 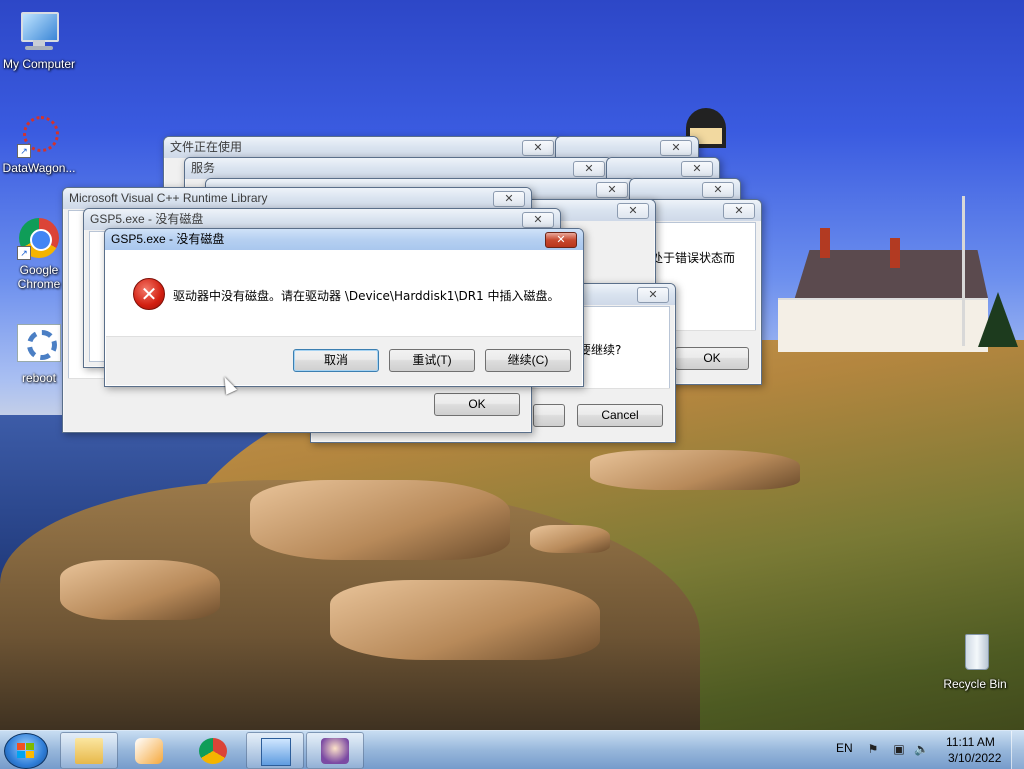 What do you see at coordinates (693, 258) in the screenshot?
I see `dialog-message: 处于错误状态而` at bounding box center [693, 258].